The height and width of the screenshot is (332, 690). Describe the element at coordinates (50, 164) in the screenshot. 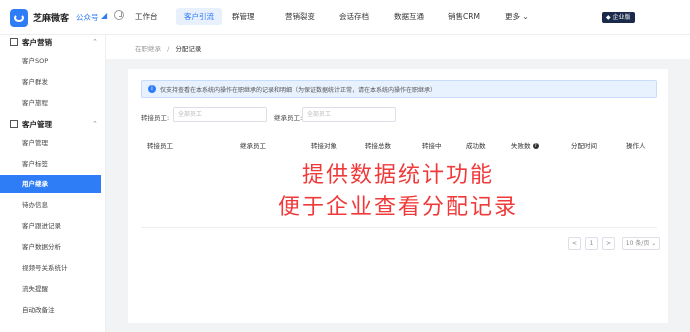

I see `sidebar-item-customer-tags: 客户标签` at that location.